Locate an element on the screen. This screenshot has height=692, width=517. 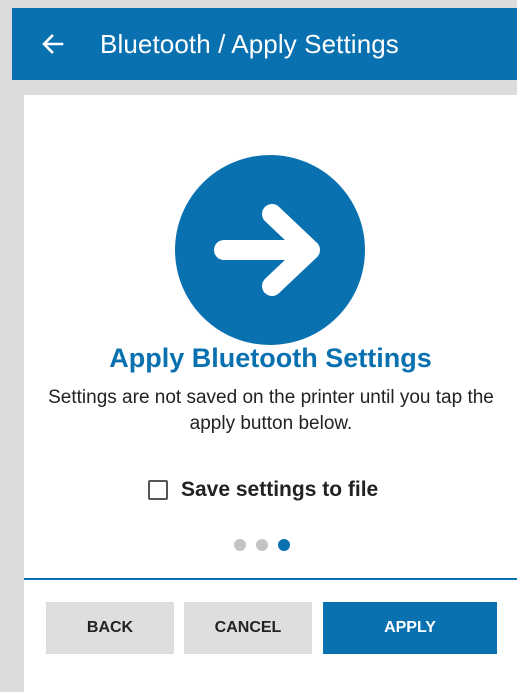
page-dot-3-active is located at coordinates (284, 545).